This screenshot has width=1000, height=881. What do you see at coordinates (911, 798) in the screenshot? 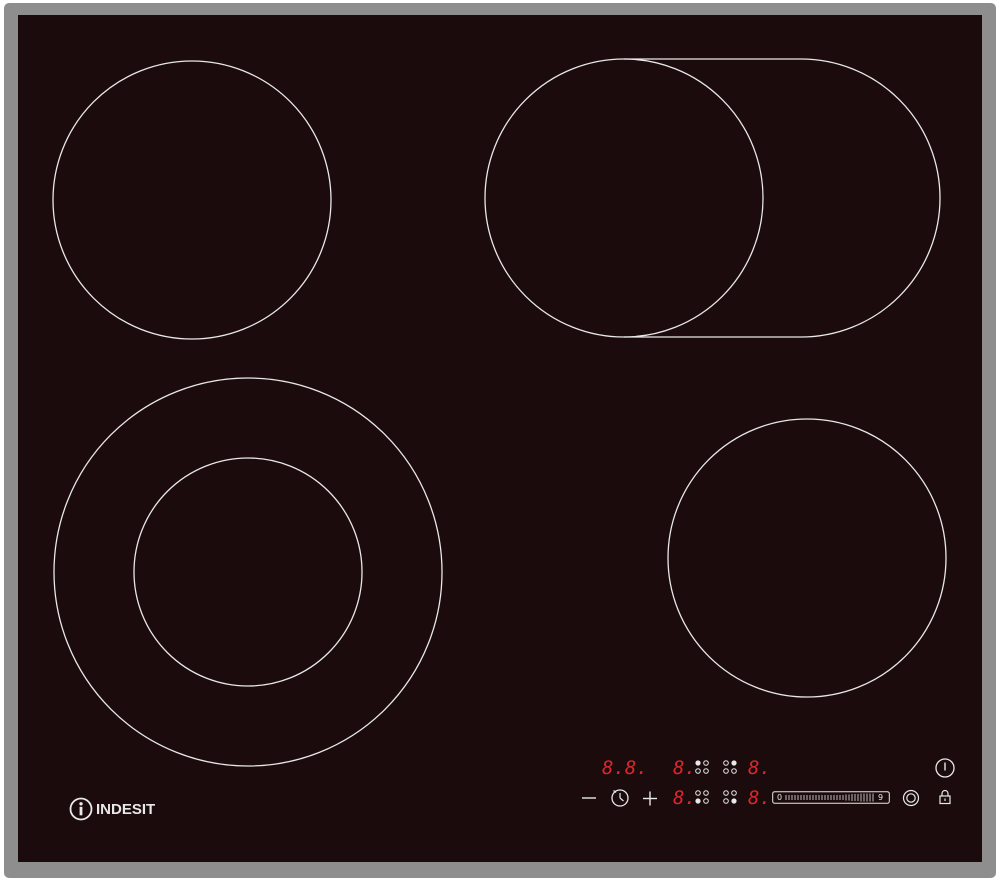
I see `dual-zone-icon` at bounding box center [911, 798].